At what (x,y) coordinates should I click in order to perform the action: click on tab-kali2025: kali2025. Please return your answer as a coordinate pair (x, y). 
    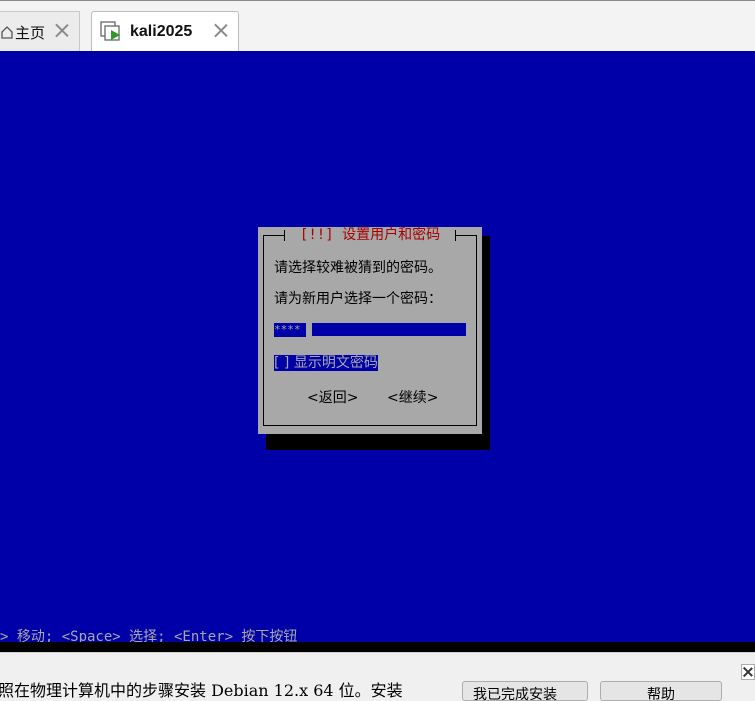
    Looking at the image, I should click on (165, 31).